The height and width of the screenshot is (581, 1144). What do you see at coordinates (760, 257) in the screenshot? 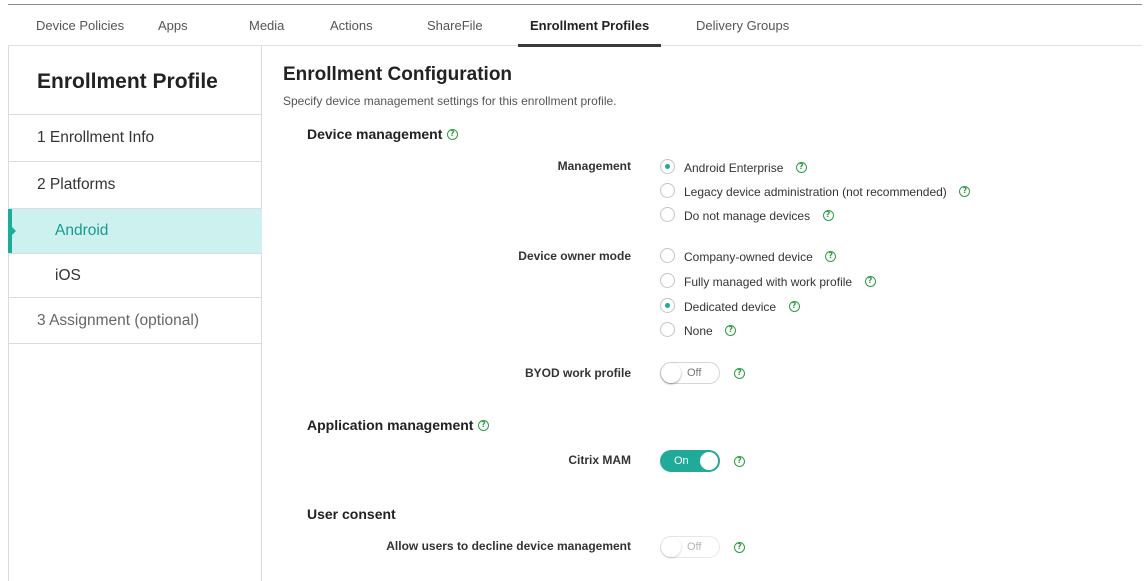
I see `option-company-owned: Company-owned device ?` at bounding box center [760, 257].